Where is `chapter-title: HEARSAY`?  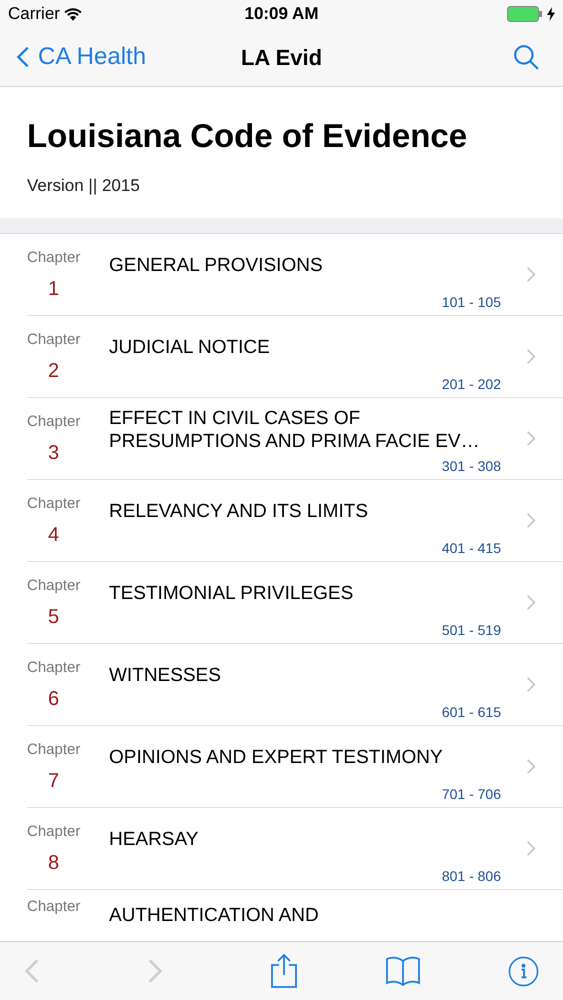 chapter-title: HEARSAY is located at coordinates (153, 839).